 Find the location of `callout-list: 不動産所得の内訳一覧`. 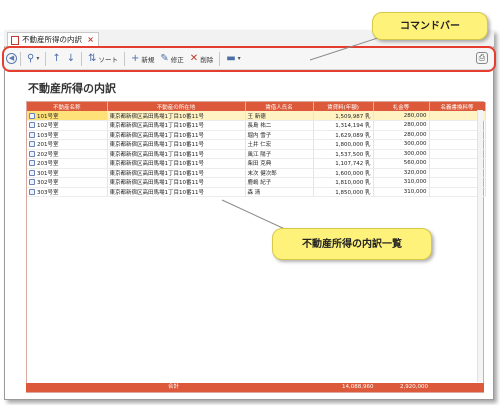

callout-list: 不動産所得の内訳一覧 is located at coordinates (352, 244).